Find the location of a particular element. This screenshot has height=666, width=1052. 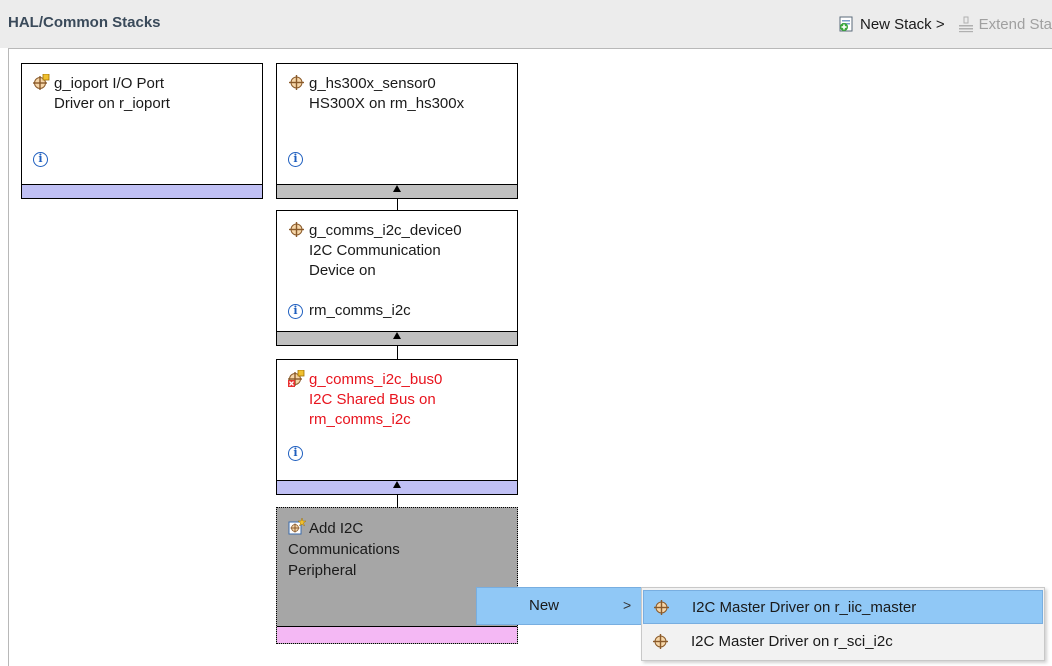

new-stack-icon is located at coordinates (846, 24).